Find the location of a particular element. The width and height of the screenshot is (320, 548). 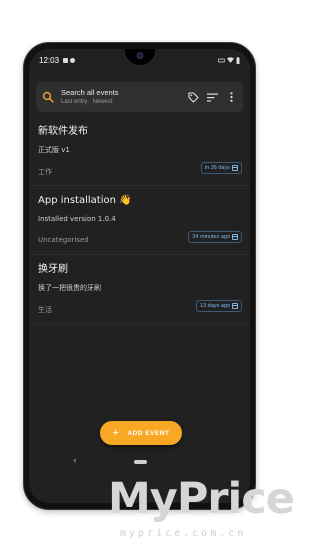

event-description: Installed version 1.0.4 is located at coordinates (77, 219).